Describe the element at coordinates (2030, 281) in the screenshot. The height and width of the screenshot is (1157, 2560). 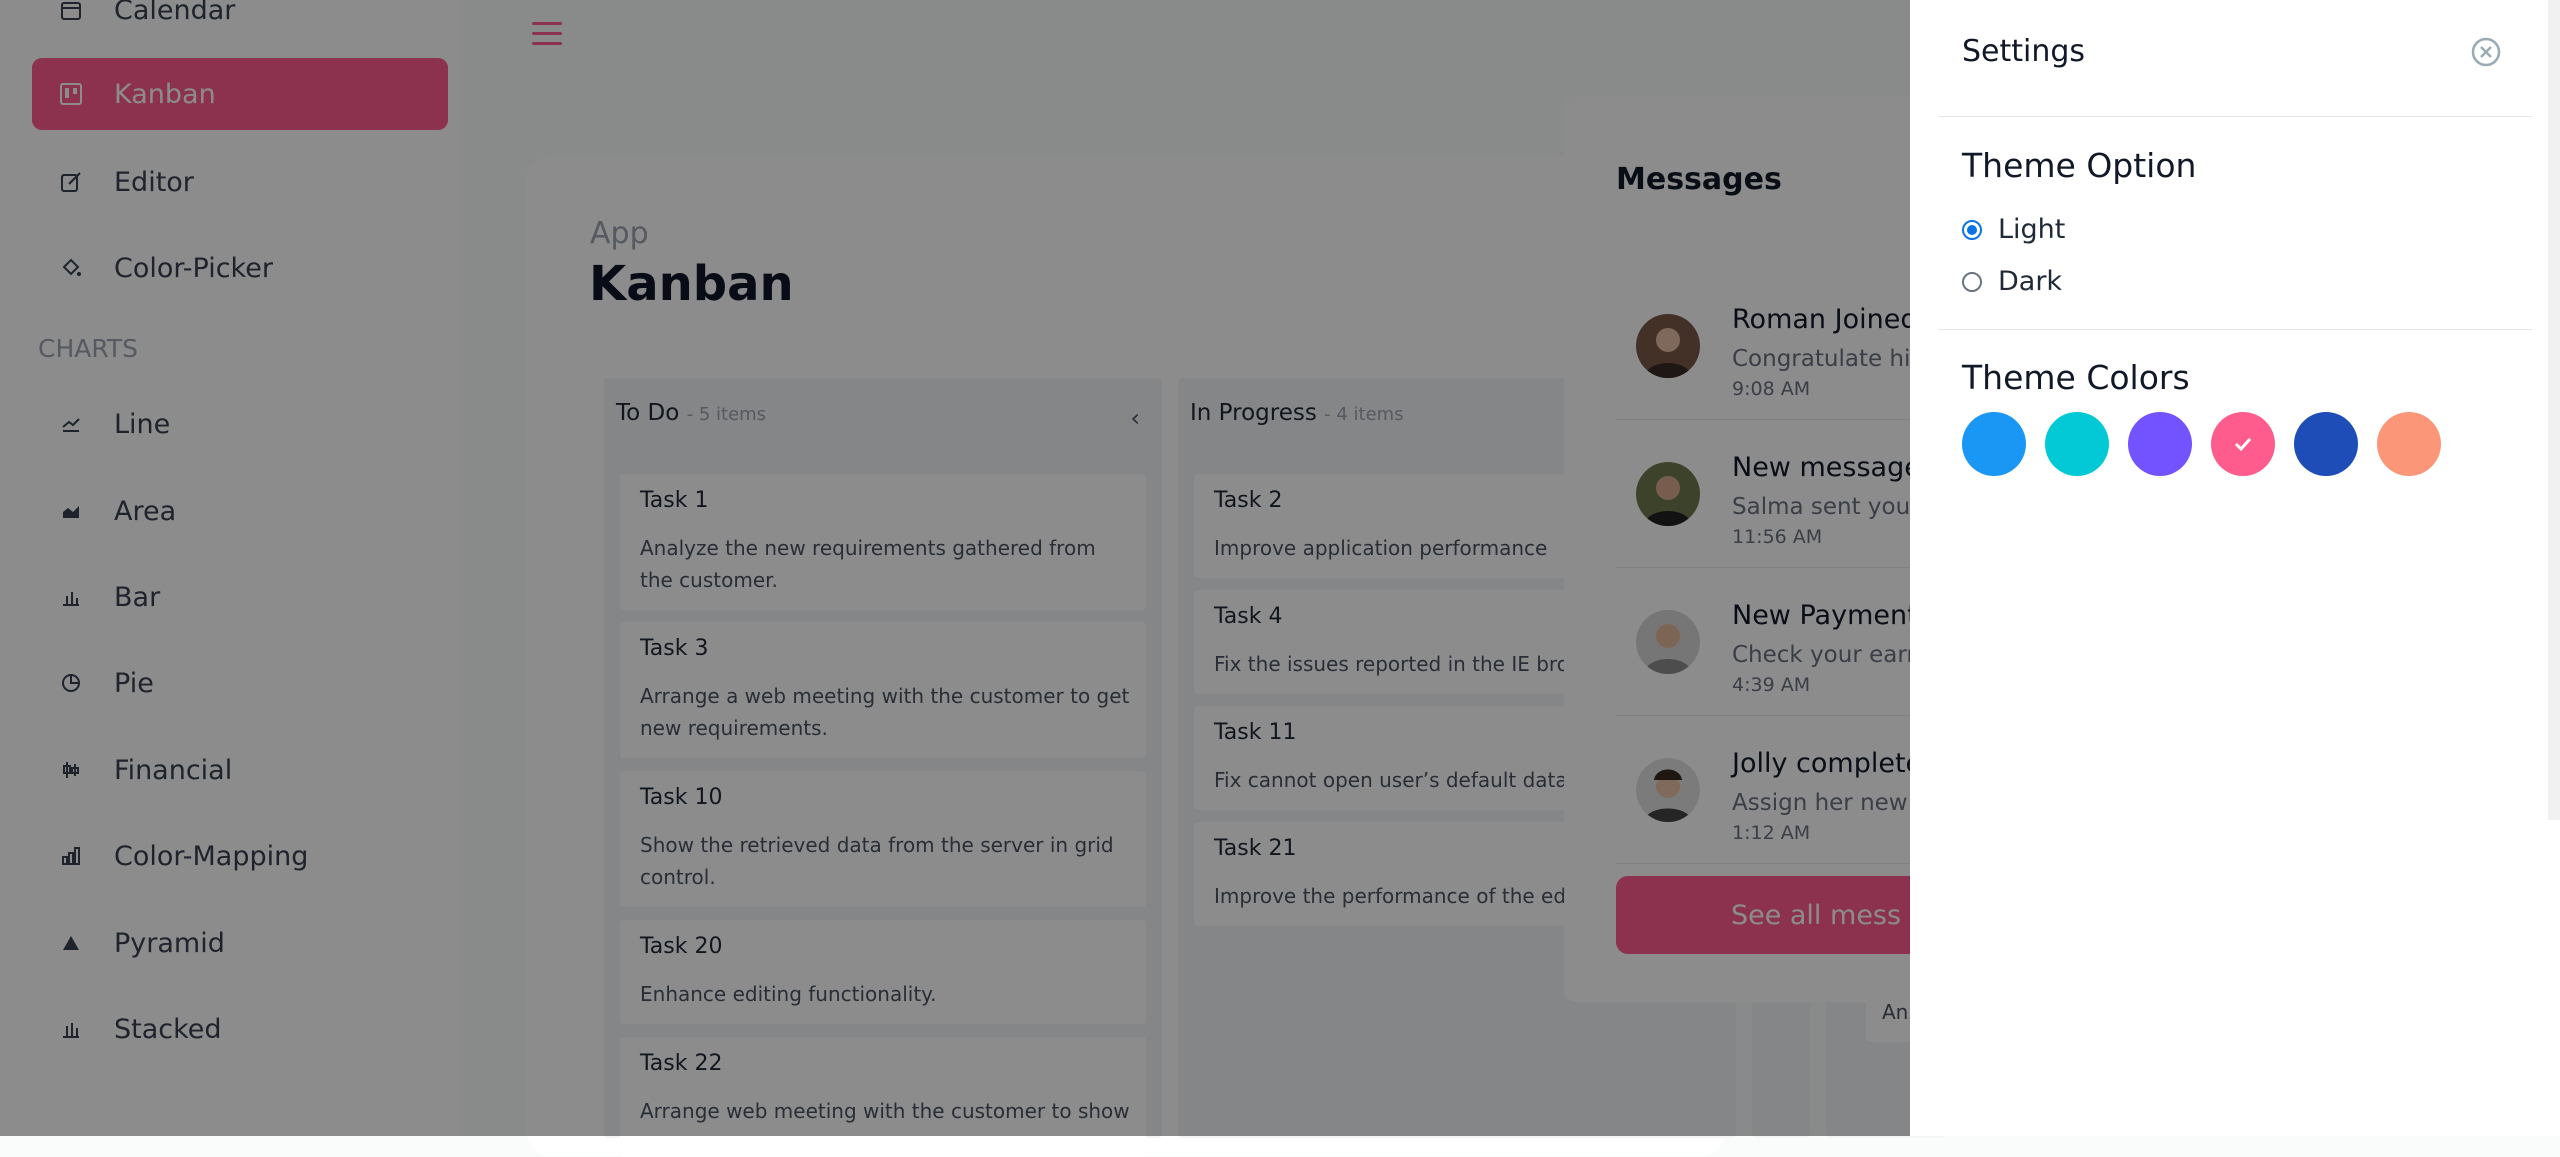
I see `dark-label: Dark` at that location.